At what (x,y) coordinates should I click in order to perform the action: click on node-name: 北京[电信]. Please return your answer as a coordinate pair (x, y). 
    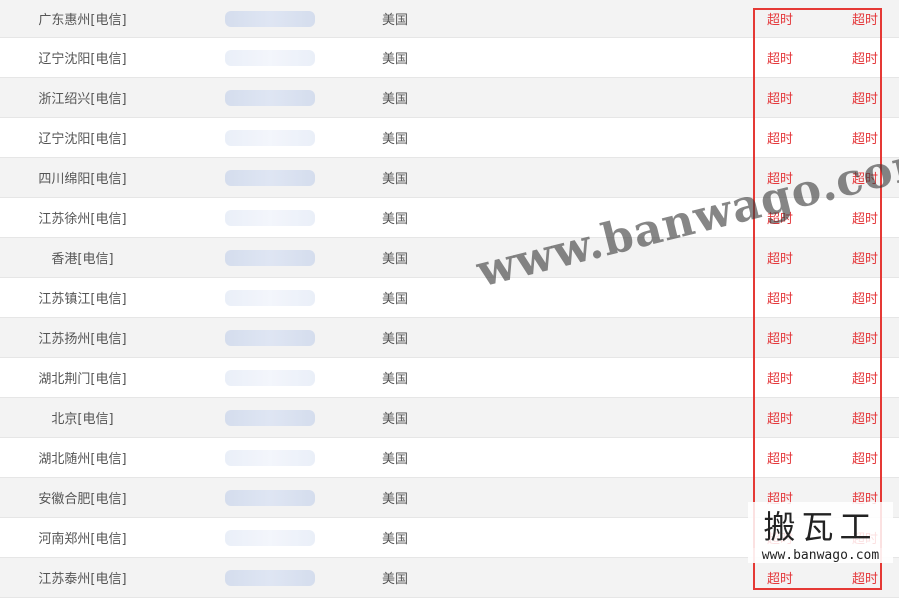
    Looking at the image, I should click on (82, 419).